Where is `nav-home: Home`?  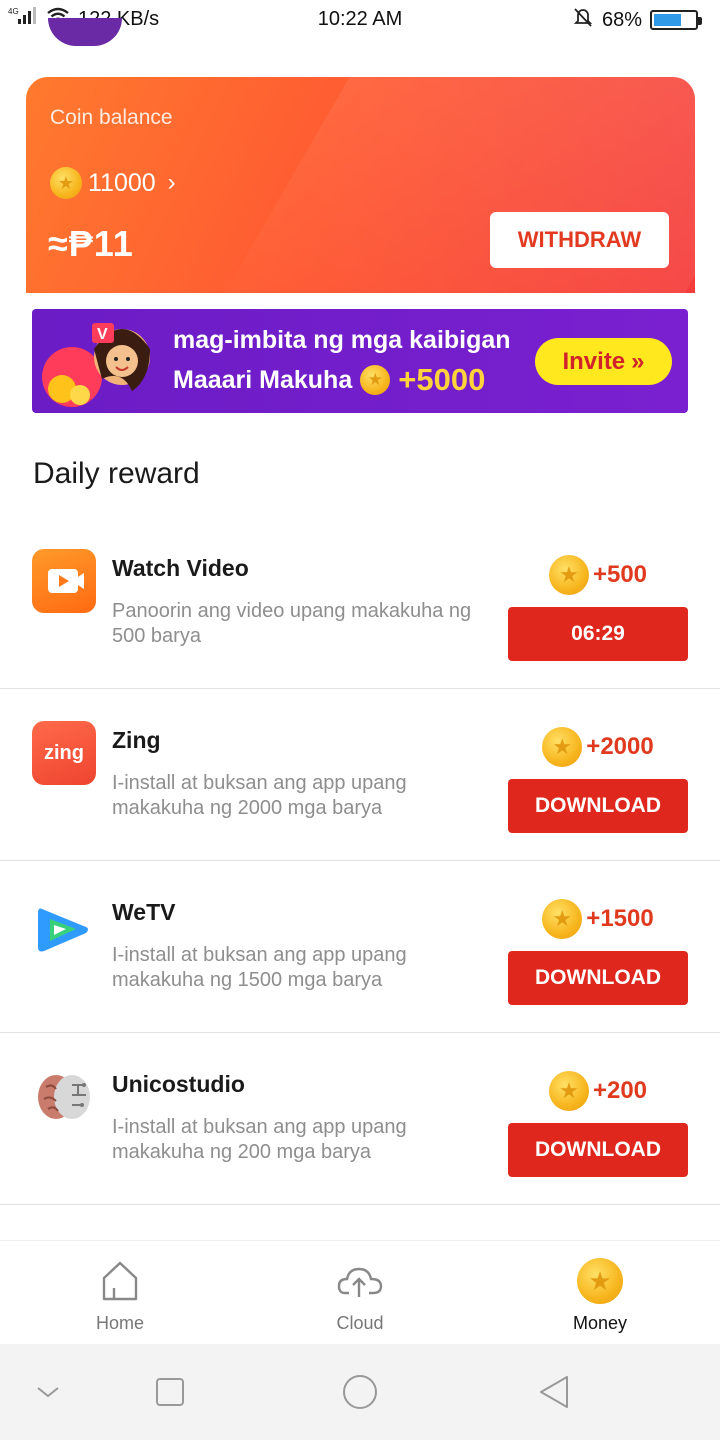 nav-home: Home is located at coordinates (120, 1293).